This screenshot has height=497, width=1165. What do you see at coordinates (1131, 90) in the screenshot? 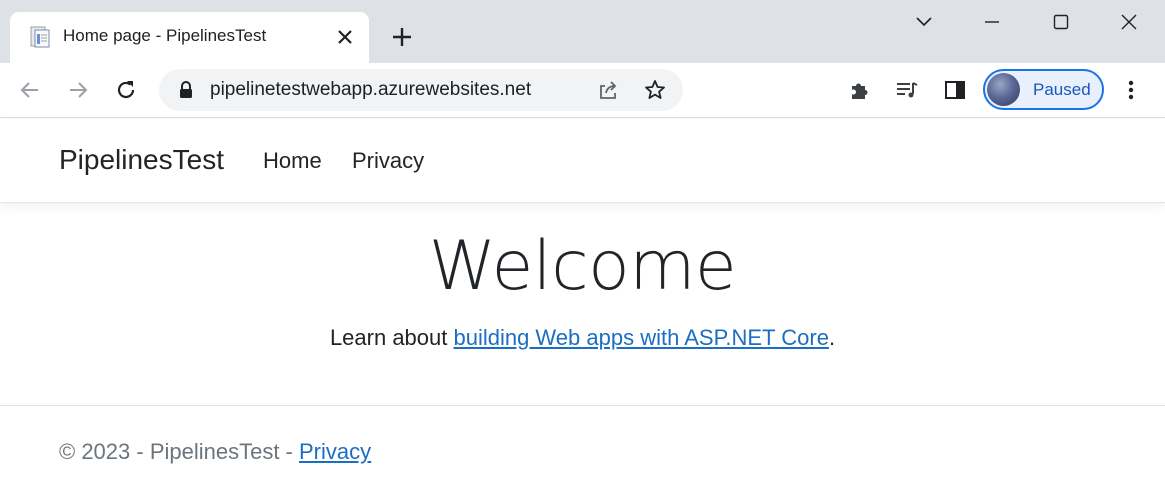
I see `more-menu-icon` at bounding box center [1131, 90].